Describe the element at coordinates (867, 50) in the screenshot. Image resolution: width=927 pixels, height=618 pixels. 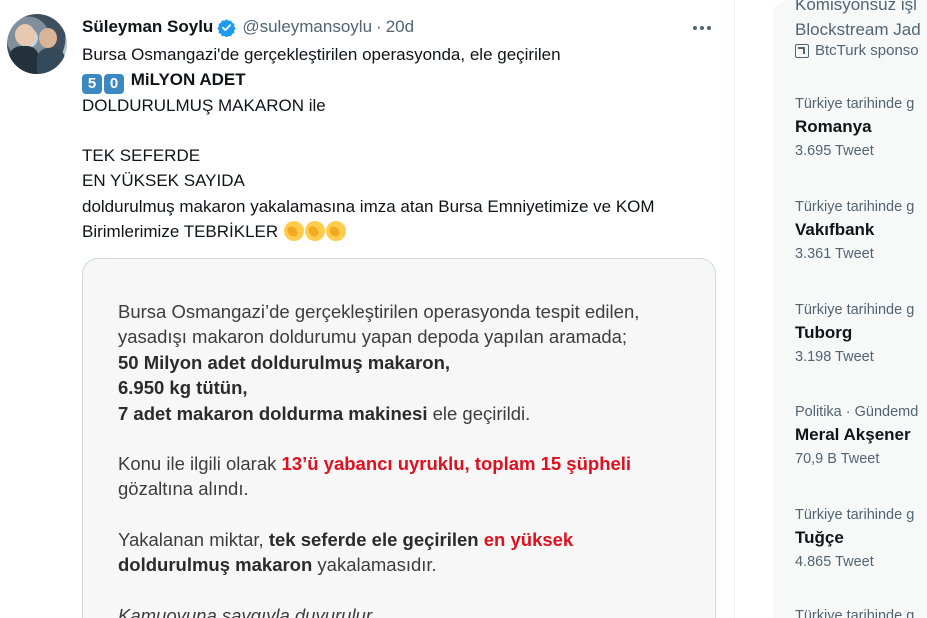
I see `sponsor-label: BtcTurk sponso` at that location.